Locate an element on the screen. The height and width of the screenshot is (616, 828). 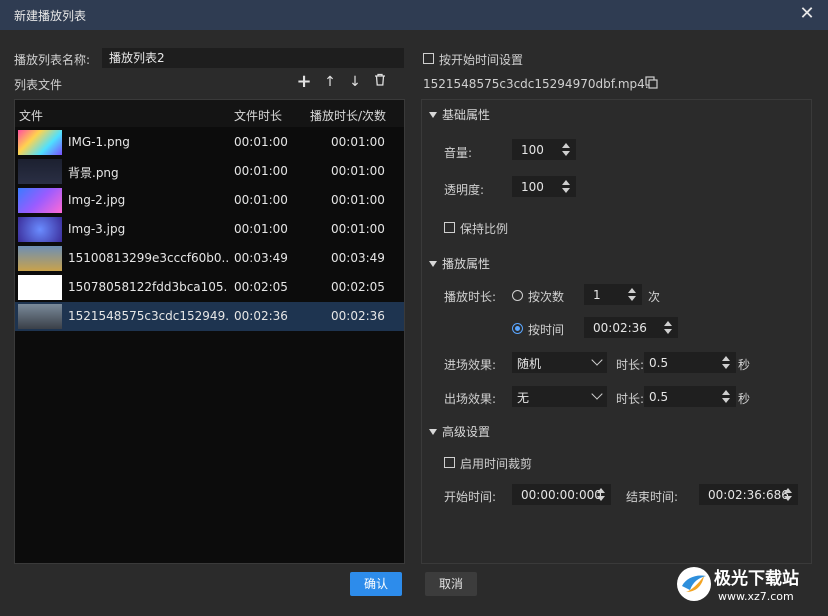
copy-icon is located at coordinates (652, 83).